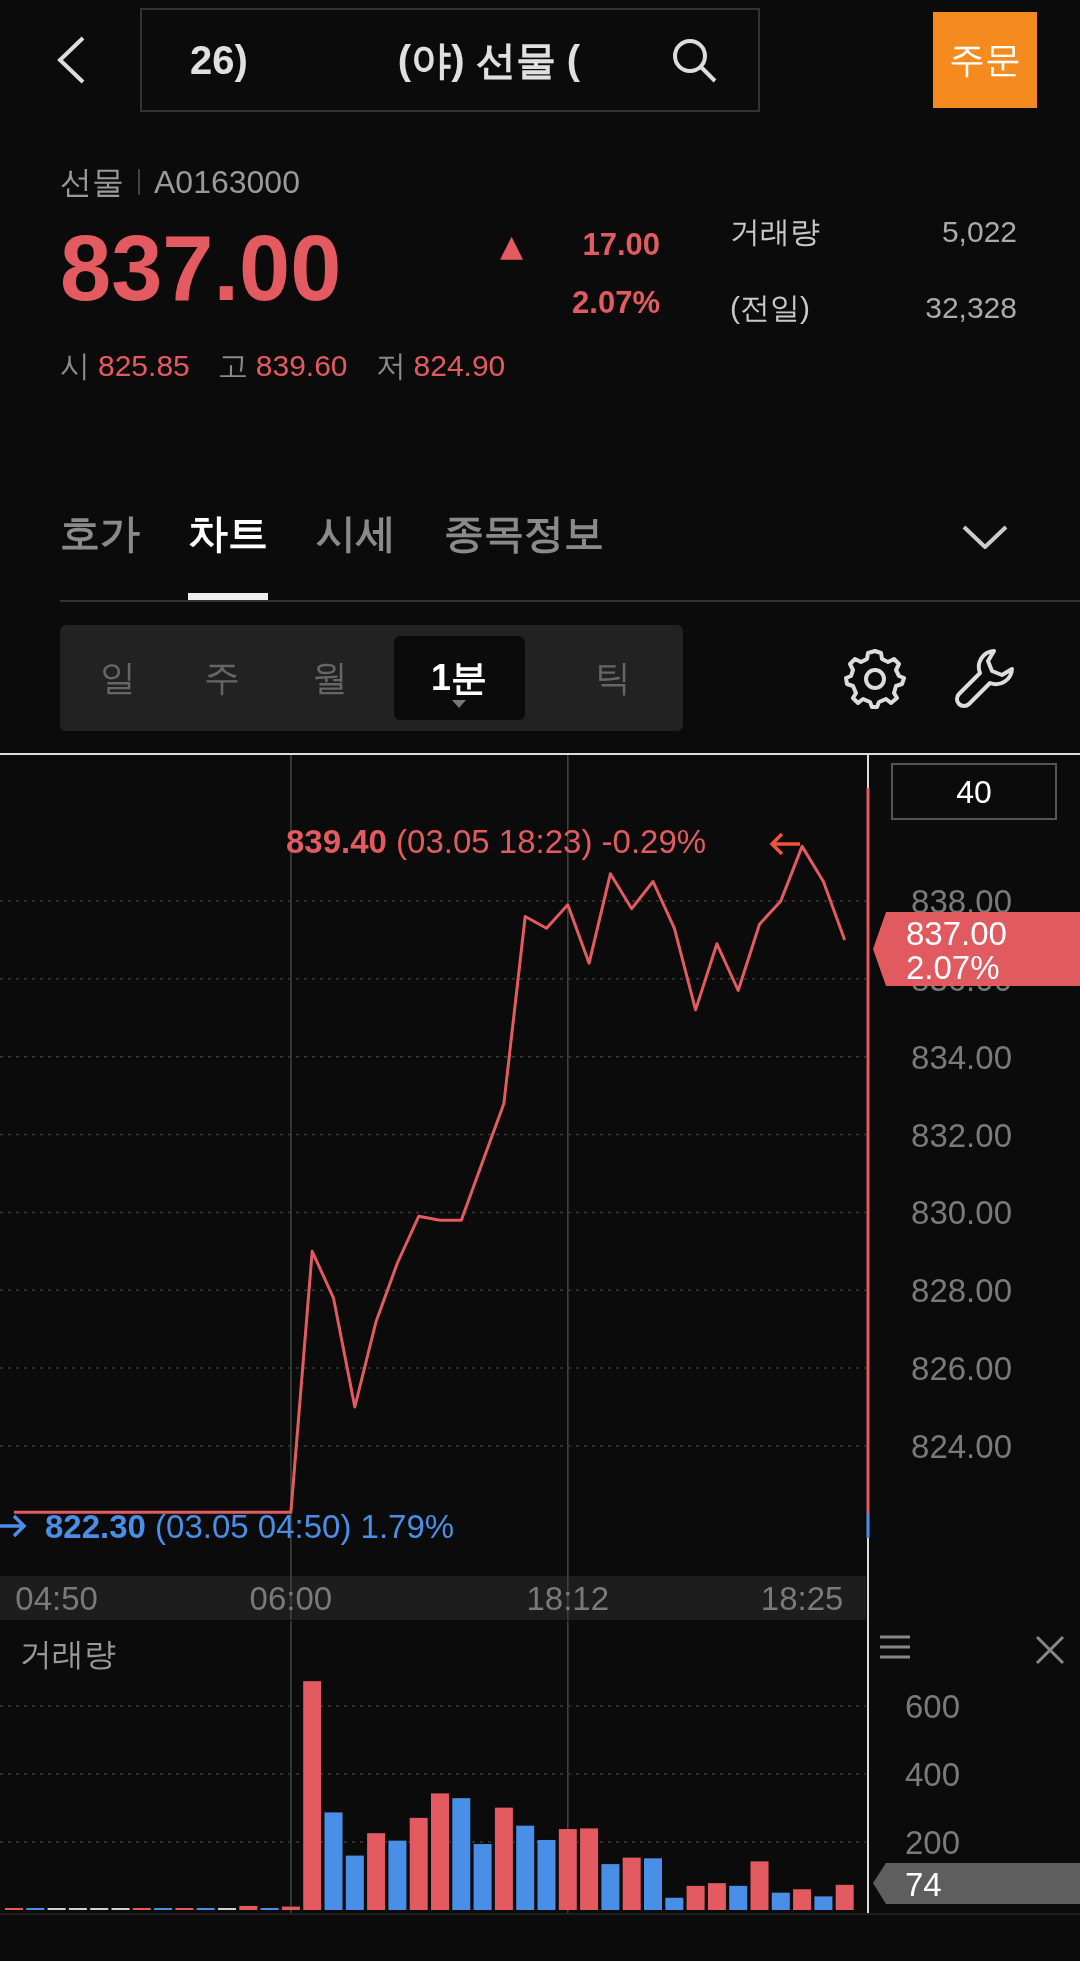  What do you see at coordinates (75, 366) in the screenshot?
I see `ohl-label: 시` at bounding box center [75, 366].